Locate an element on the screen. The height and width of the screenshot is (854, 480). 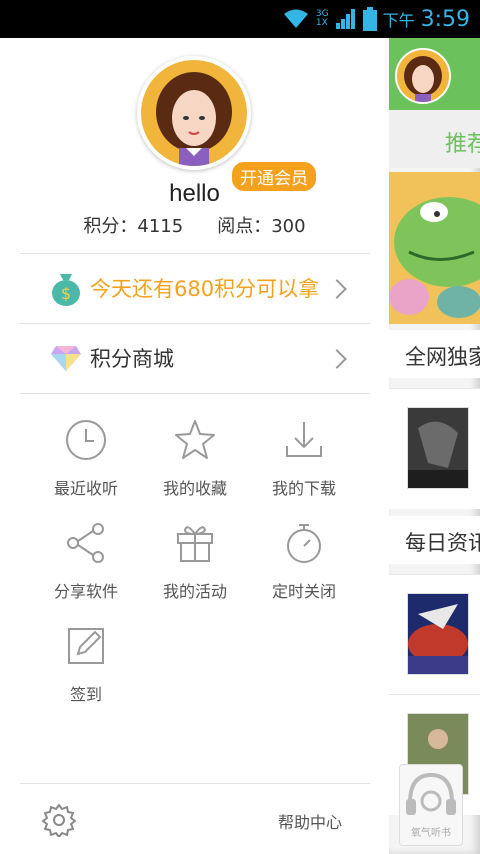
money-bag-icon: $ is located at coordinates (66, 290).